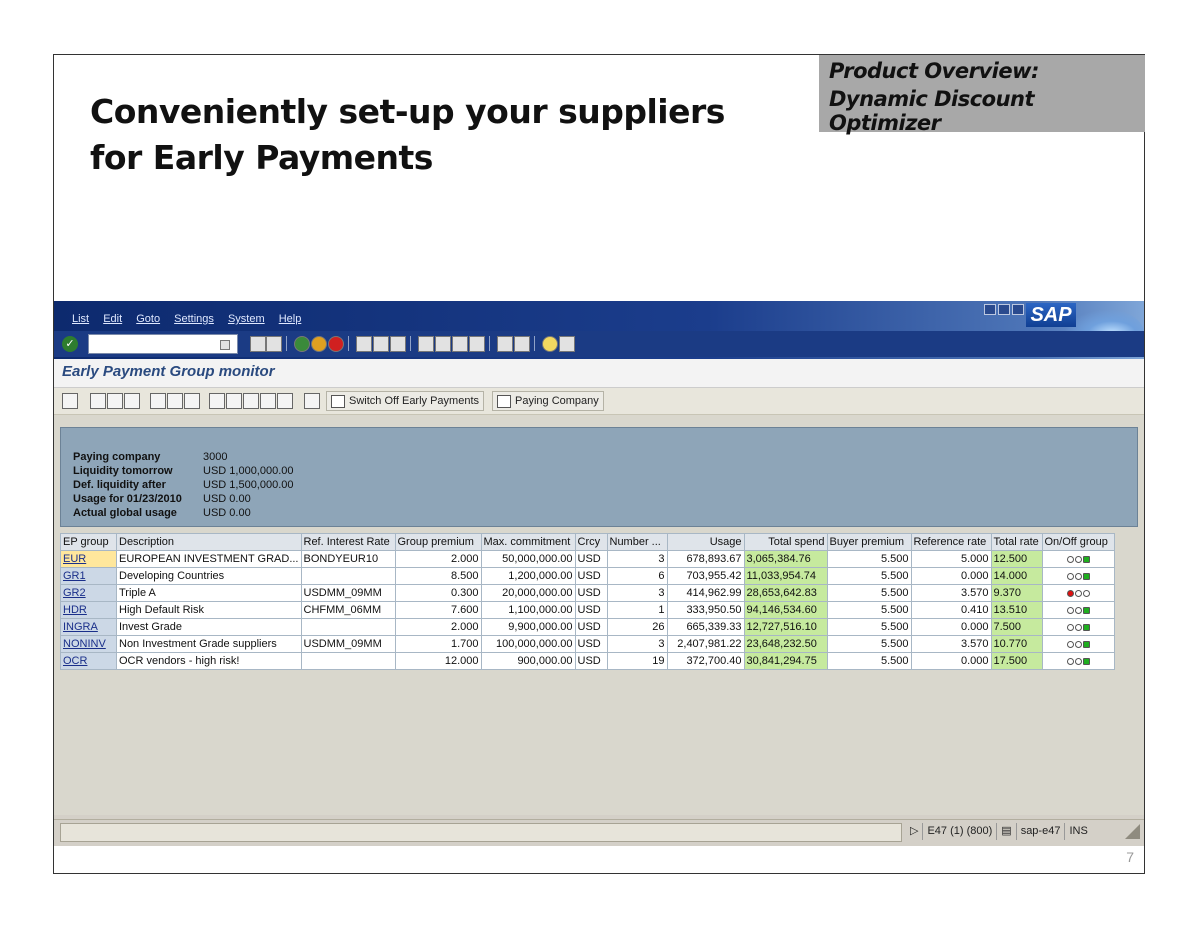 The image size is (1200, 926). I want to click on status-off-icon, so click(1078, 593).